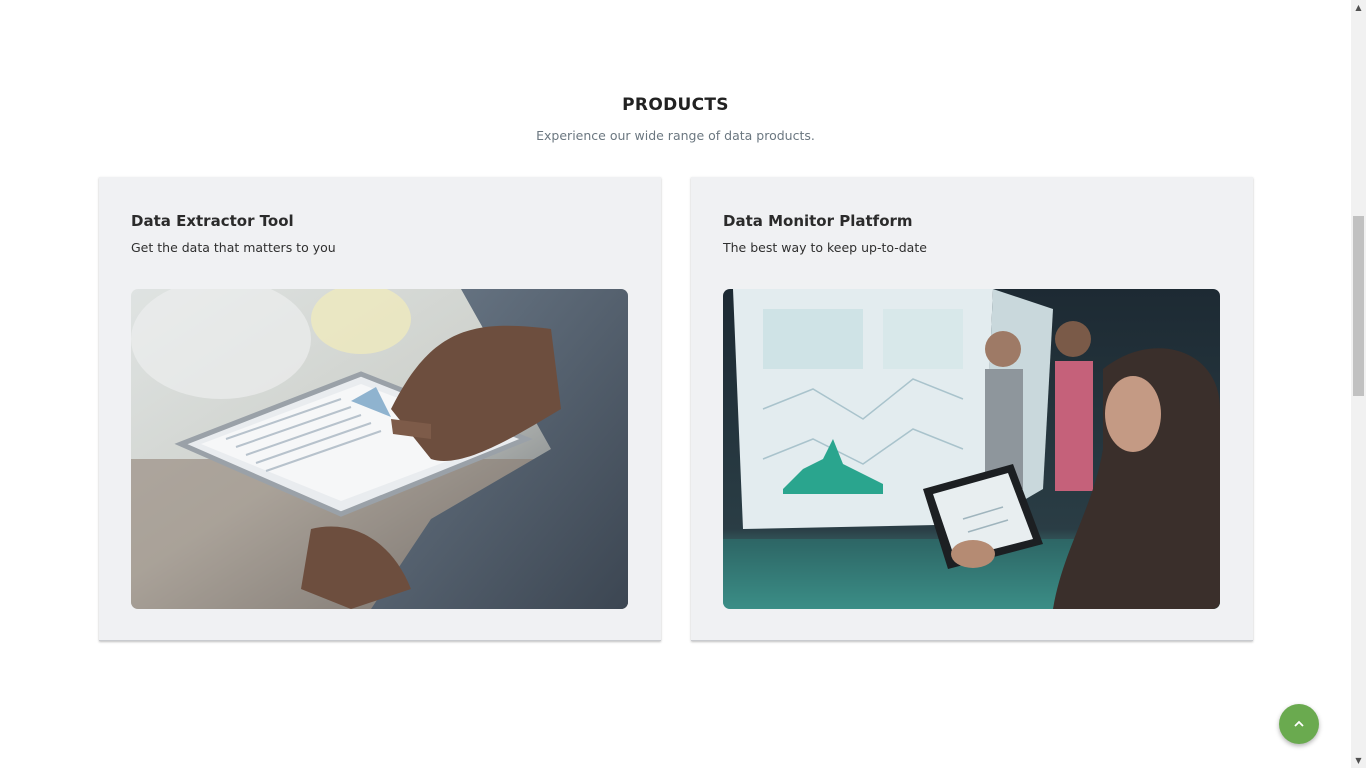 This screenshot has height=768, width=1366. I want to click on scroll-down-arrow-icon: ▼, so click(1358, 760).